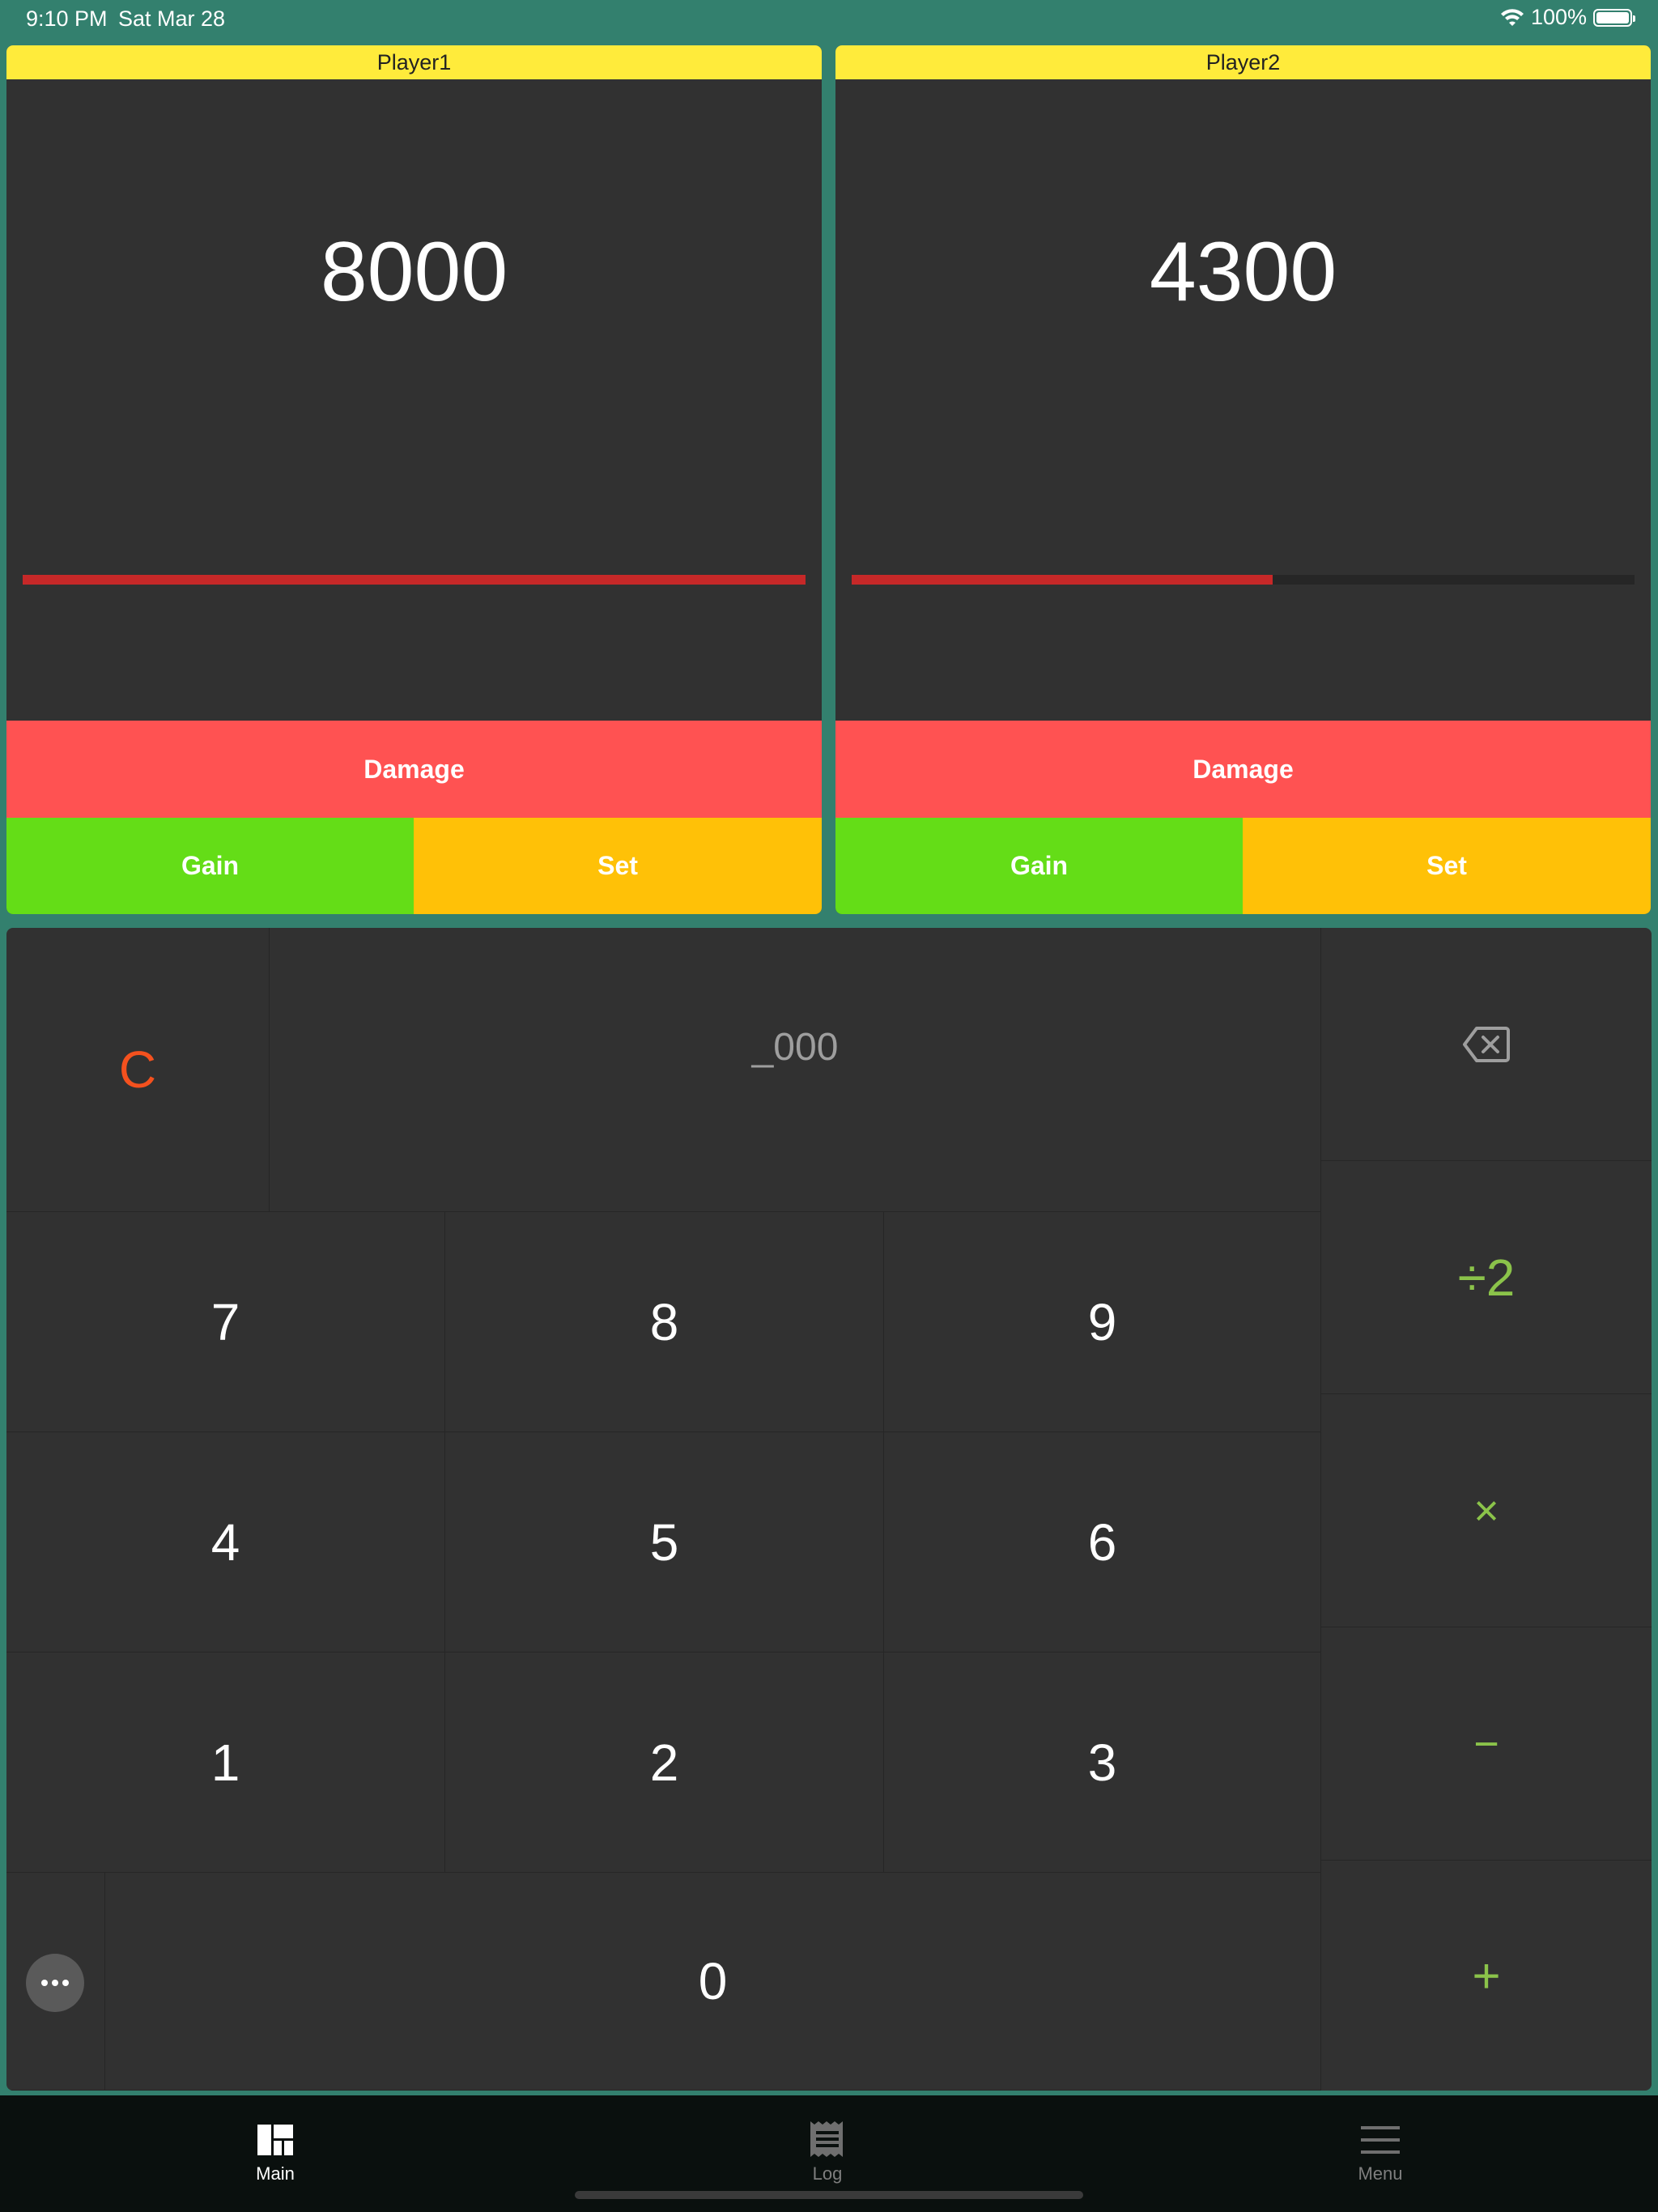 Image resolution: width=1658 pixels, height=2212 pixels. I want to click on key-0: 0, so click(713, 1982).